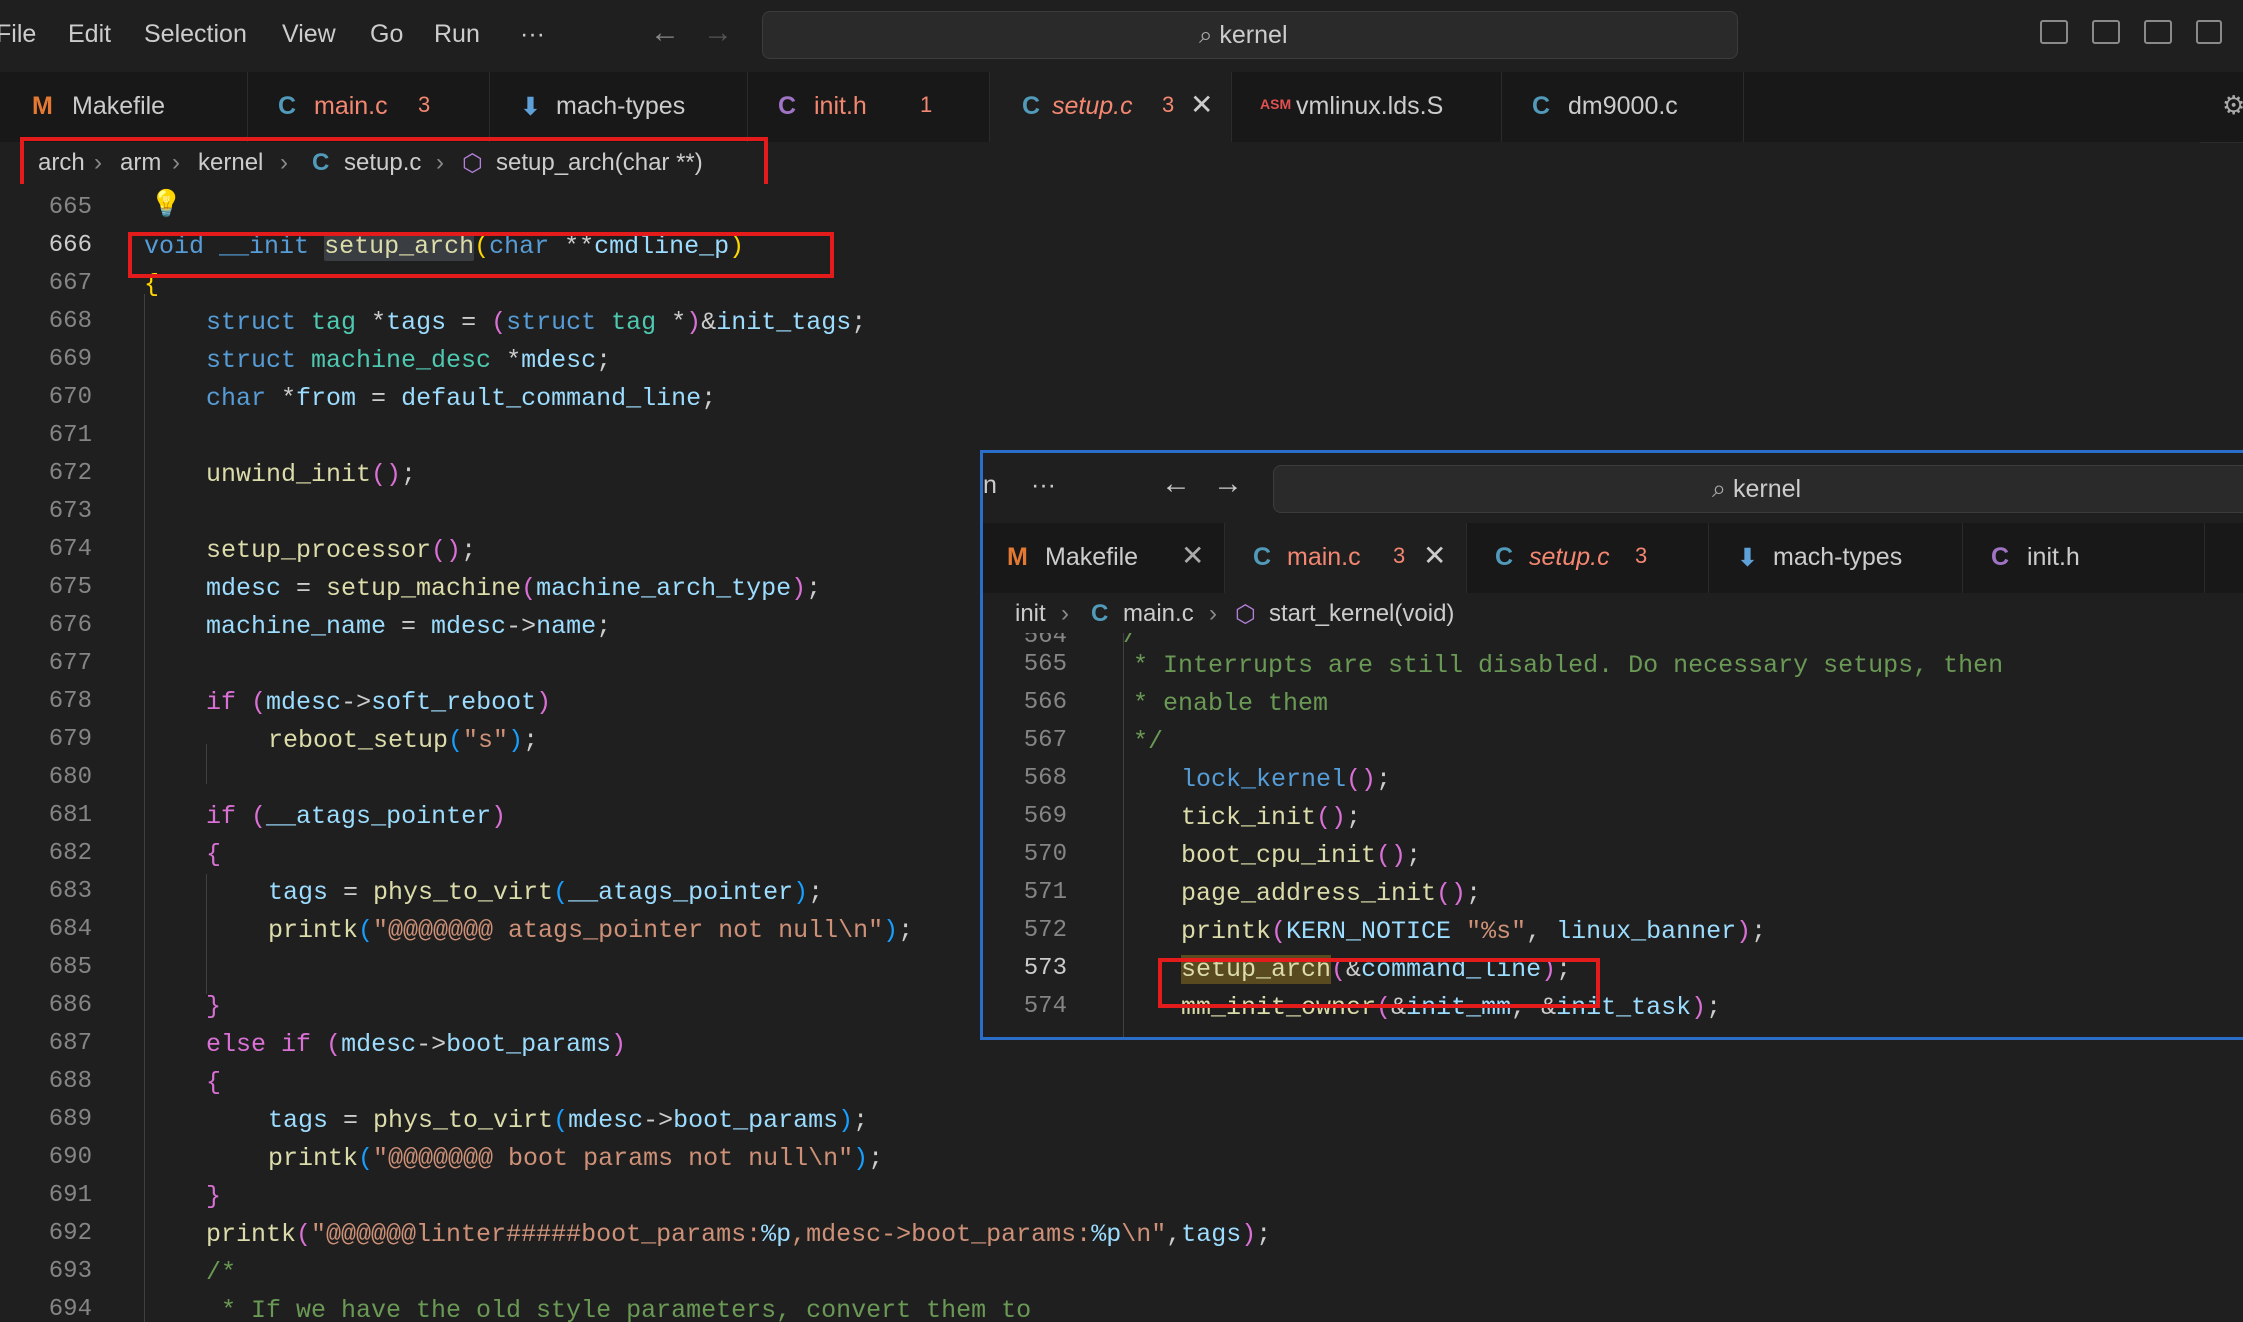  I want to click on overlay-title-bar: n ··· ← → ⌕ kernel, so click(1613, 488).